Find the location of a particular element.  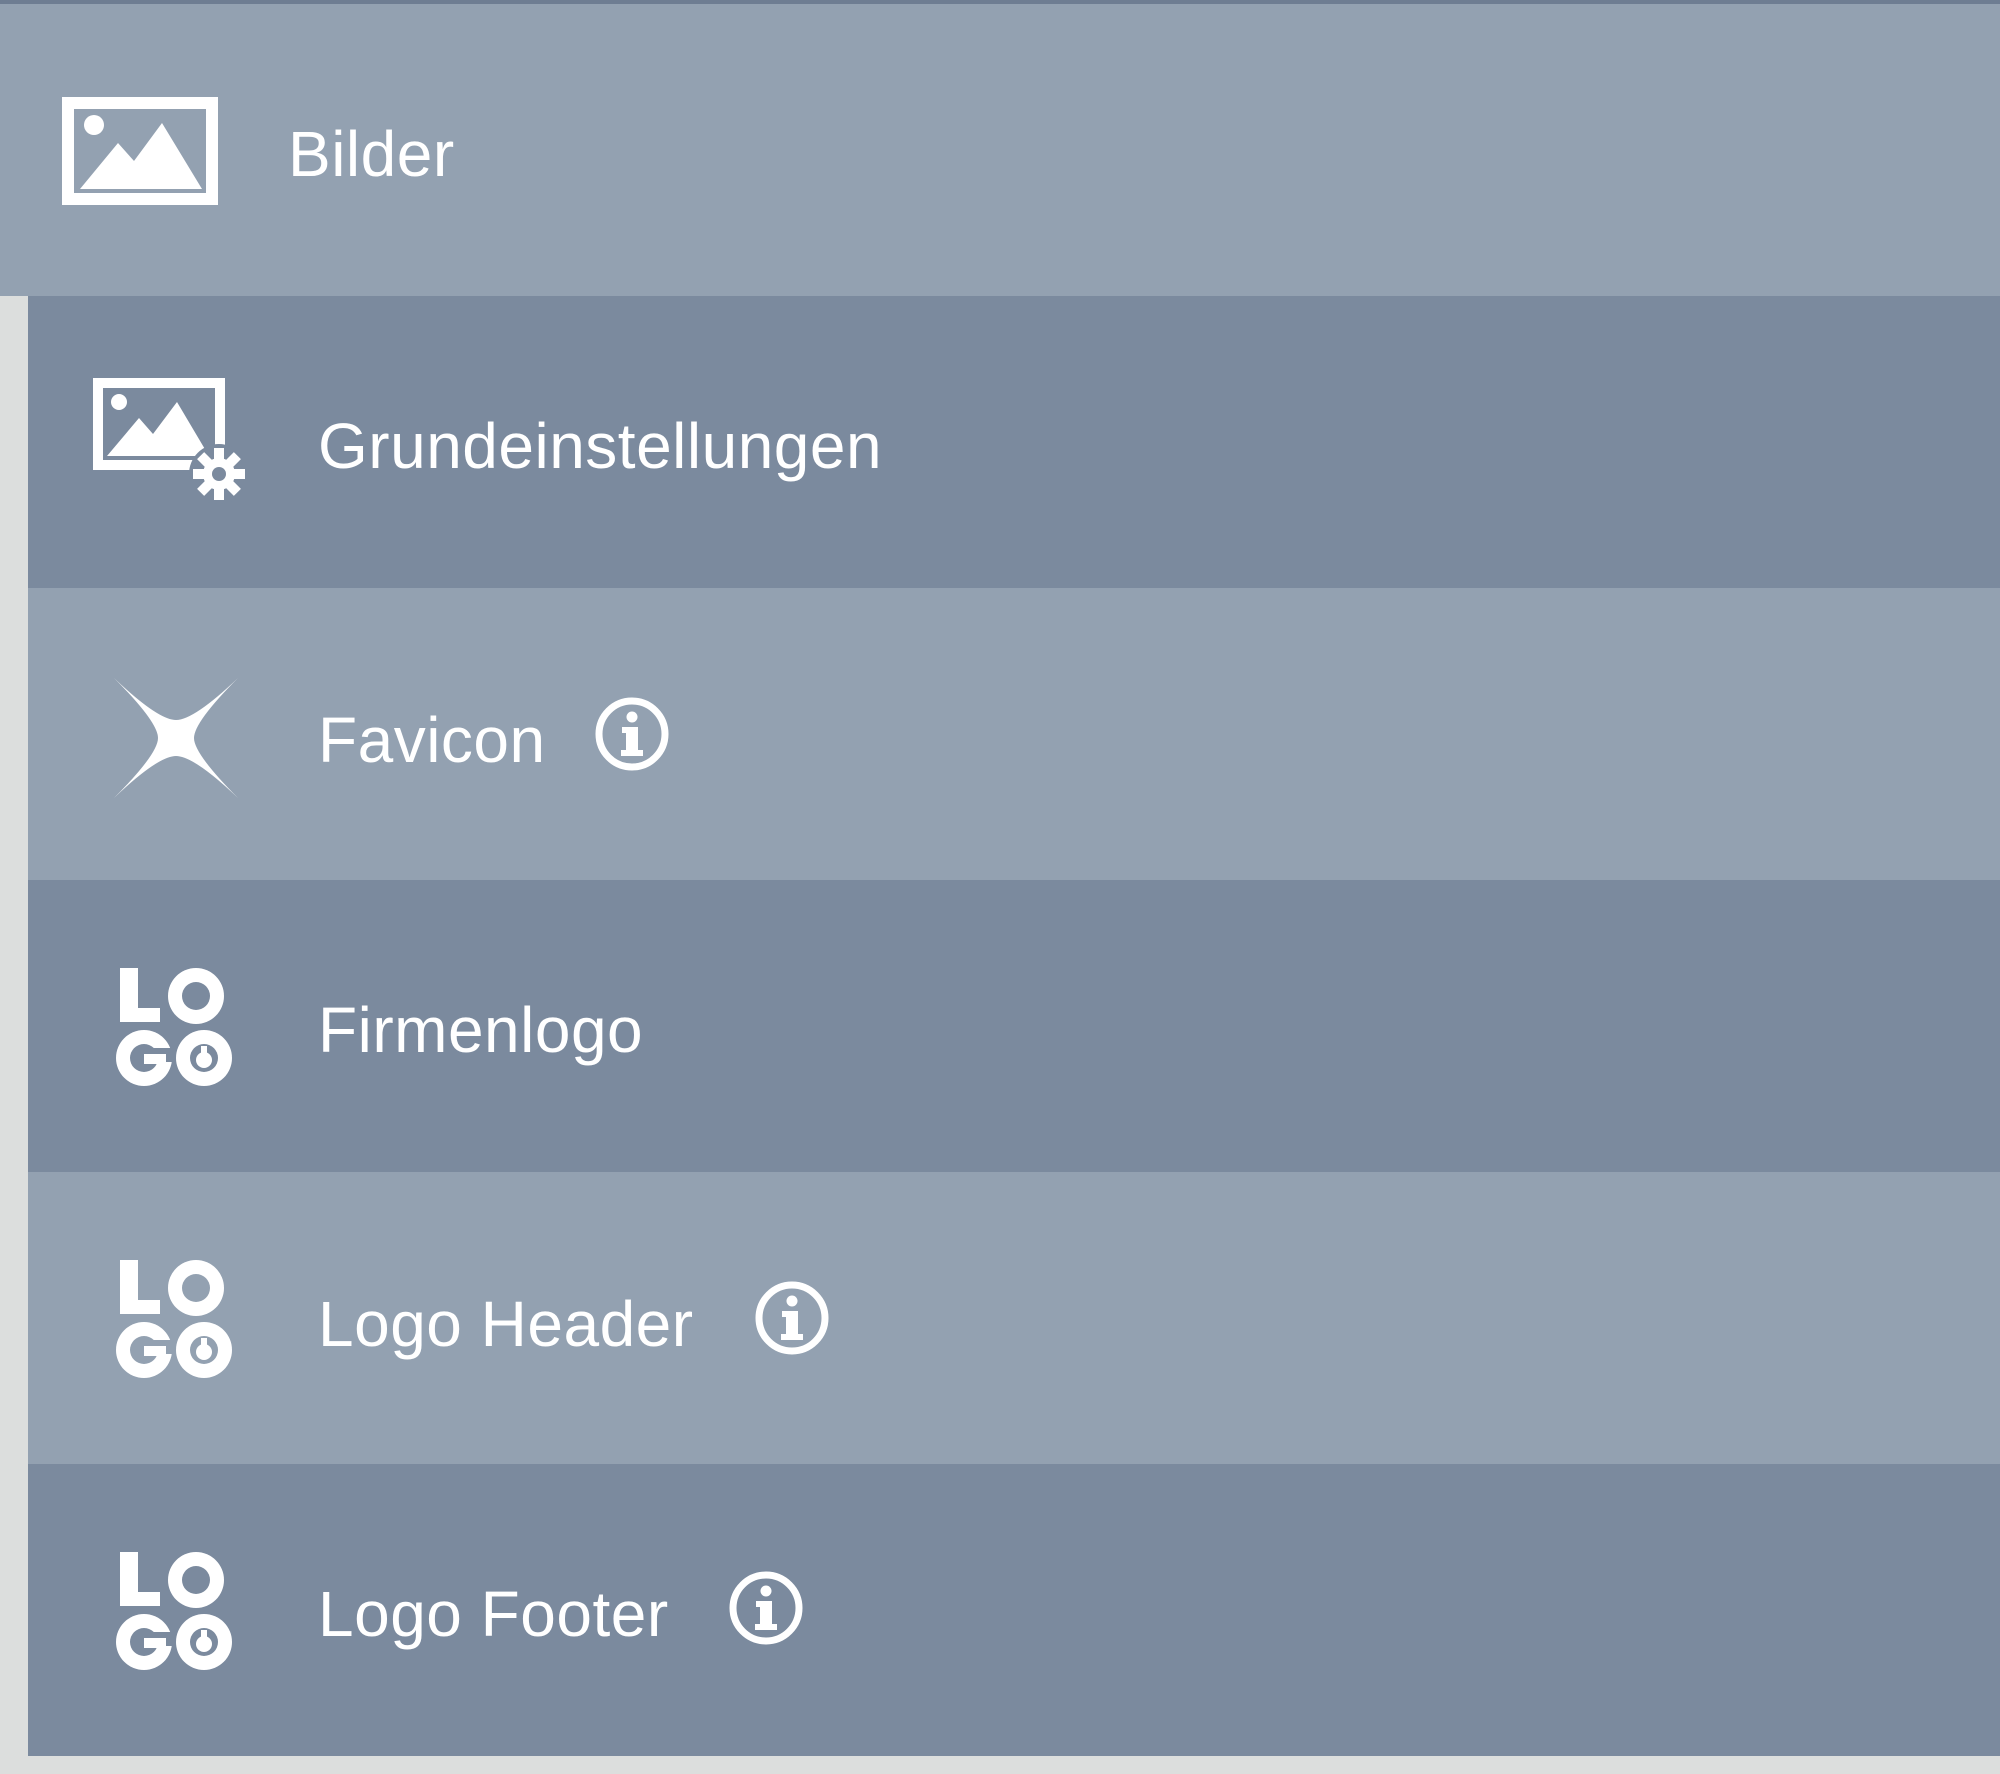

favicon-star-icon is located at coordinates (176, 738).